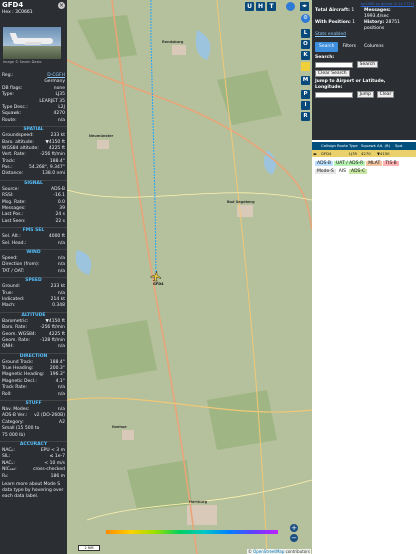 The image size is (416, 554). Describe the element at coordinates (342, 146) in the screenshot. I see `column-route: Route` at that location.